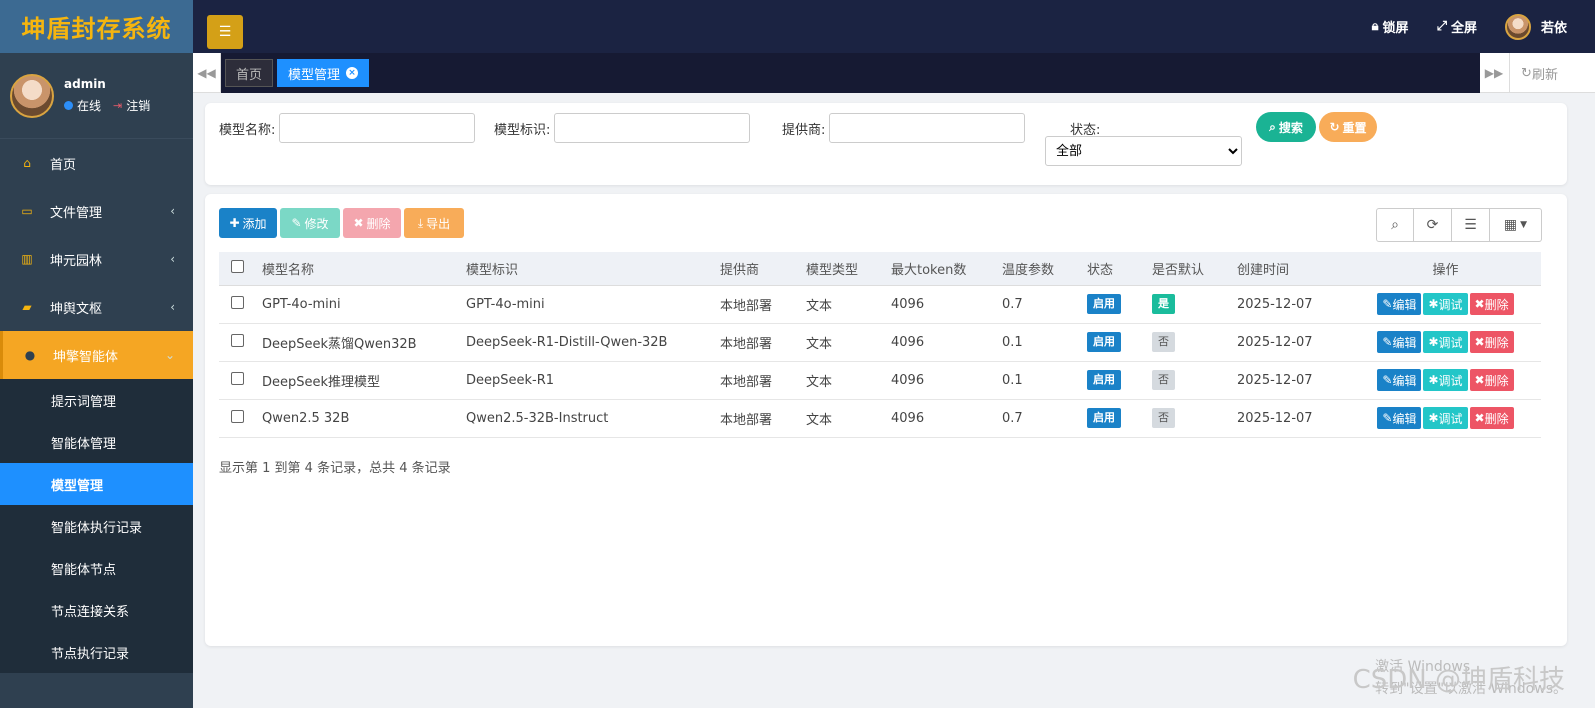 The image size is (1595, 708). What do you see at coordinates (1516, 225) in the screenshot?
I see `columns-dropdown-button: ▦ ▼` at bounding box center [1516, 225].